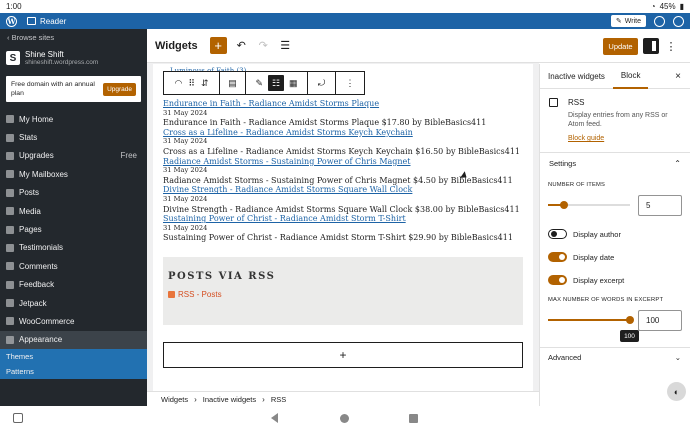  I want to click on add-block-appender: +, so click(343, 355).